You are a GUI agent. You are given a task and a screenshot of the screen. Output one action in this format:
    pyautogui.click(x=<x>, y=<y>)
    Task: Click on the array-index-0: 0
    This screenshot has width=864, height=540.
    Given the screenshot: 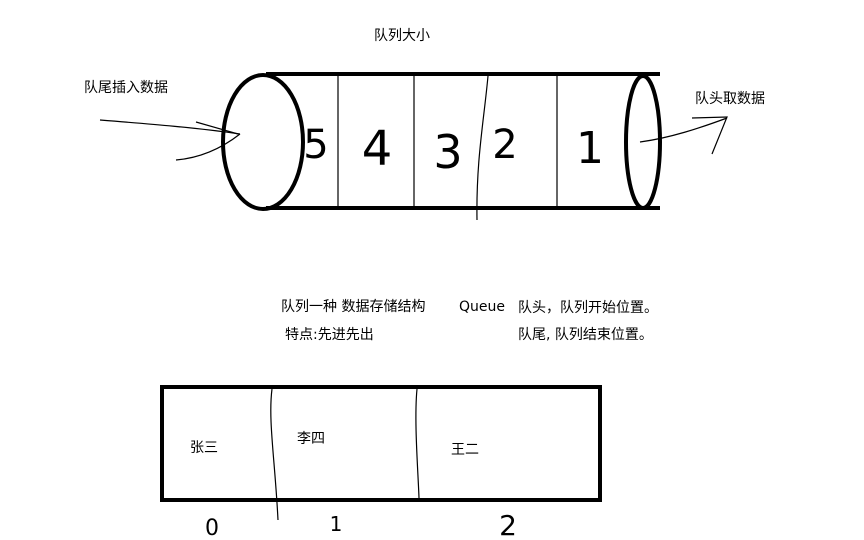 What is the action you would take?
    pyautogui.click(x=212, y=528)
    